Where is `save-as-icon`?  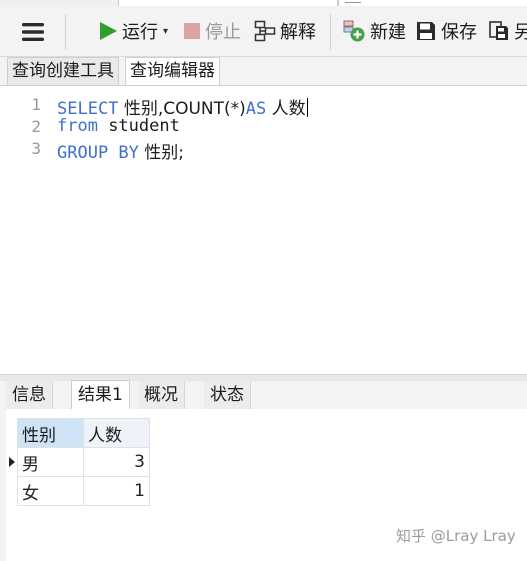 save-as-icon is located at coordinates (498, 30).